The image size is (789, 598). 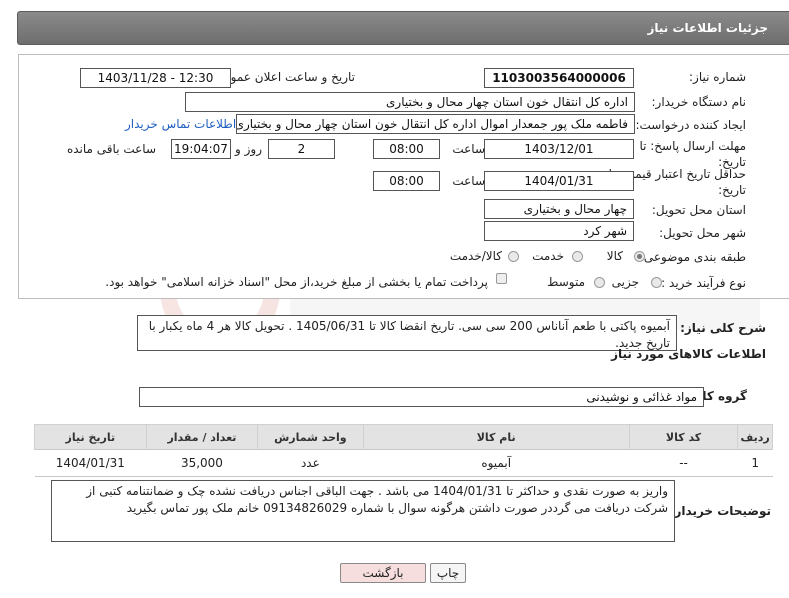 What do you see at coordinates (310, 437) in the screenshot?
I see `col-unit-header: واحد شمارش` at bounding box center [310, 437].